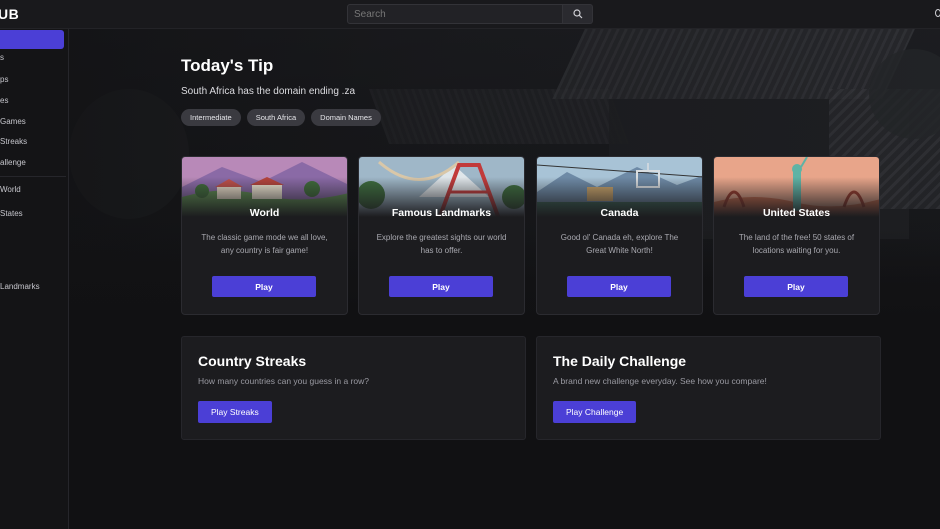 This screenshot has height=529, width=940. Describe the element at coordinates (13, 162) in the screenshot. I see `sidebar-item-challenge: allenge` at that location.